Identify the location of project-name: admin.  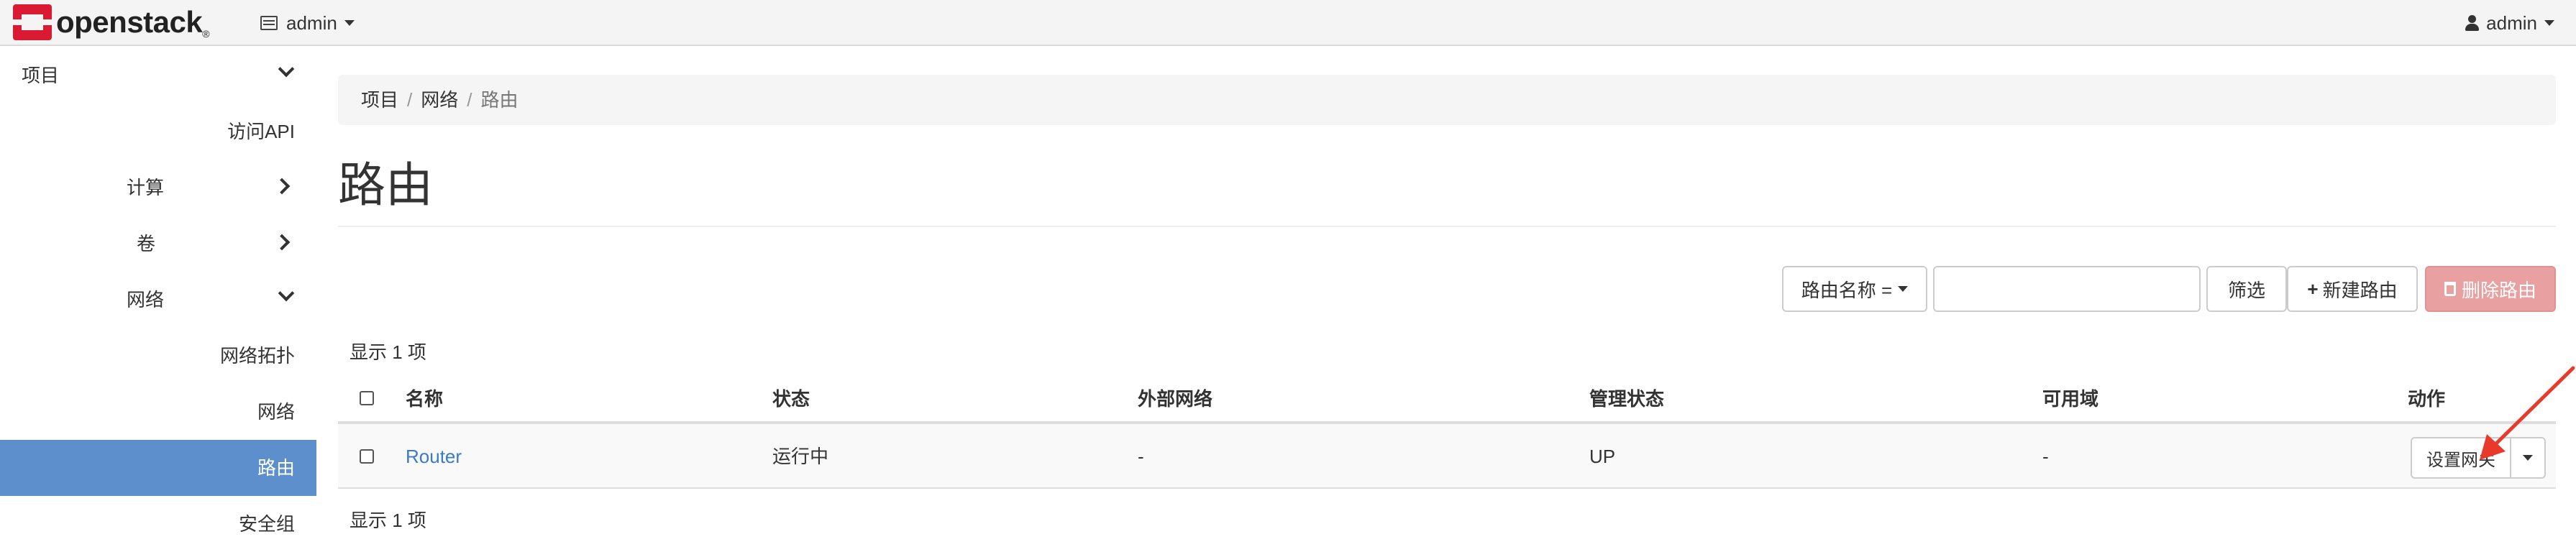
(311, 23).